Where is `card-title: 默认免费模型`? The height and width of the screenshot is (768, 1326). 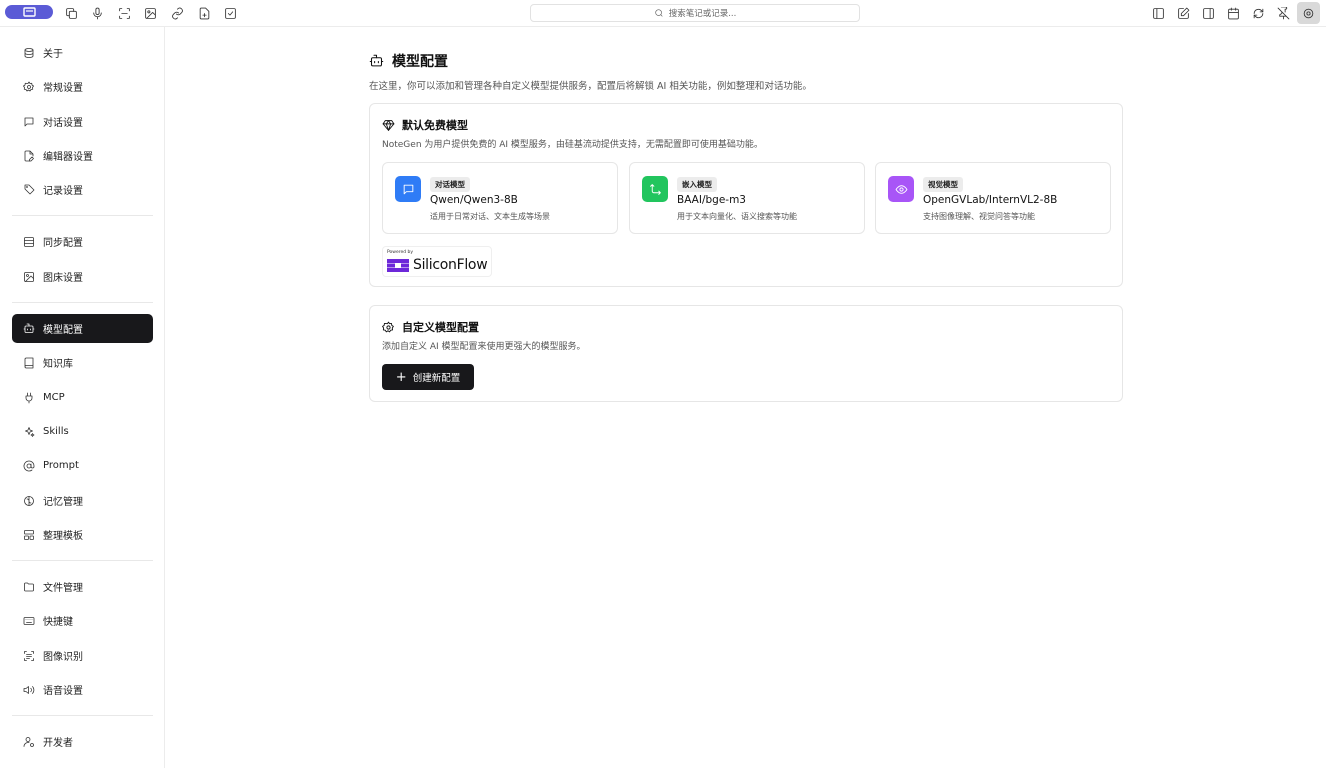
card-title: 默认免费模型 is located at coordinates (435, 125).